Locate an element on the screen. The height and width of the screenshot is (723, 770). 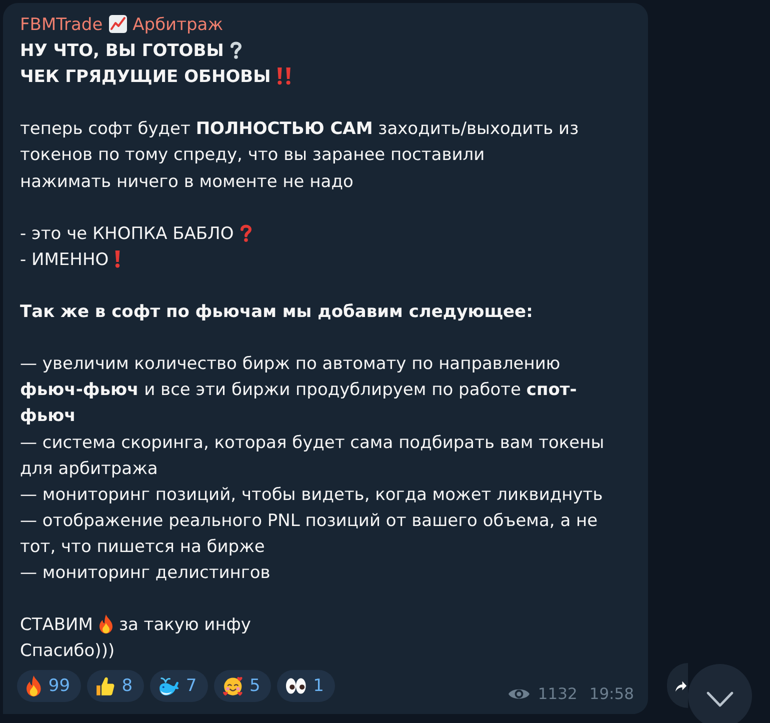
chart-icon is located at coordinates (117, 24).